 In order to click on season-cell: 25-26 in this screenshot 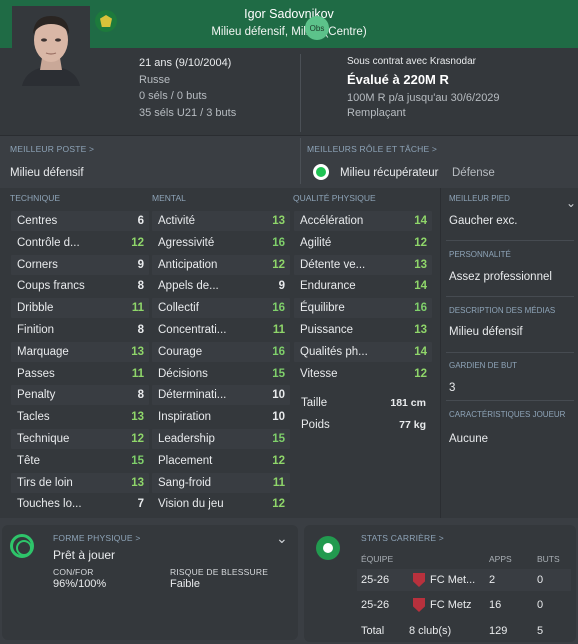, I will do `click(375, 580)`.